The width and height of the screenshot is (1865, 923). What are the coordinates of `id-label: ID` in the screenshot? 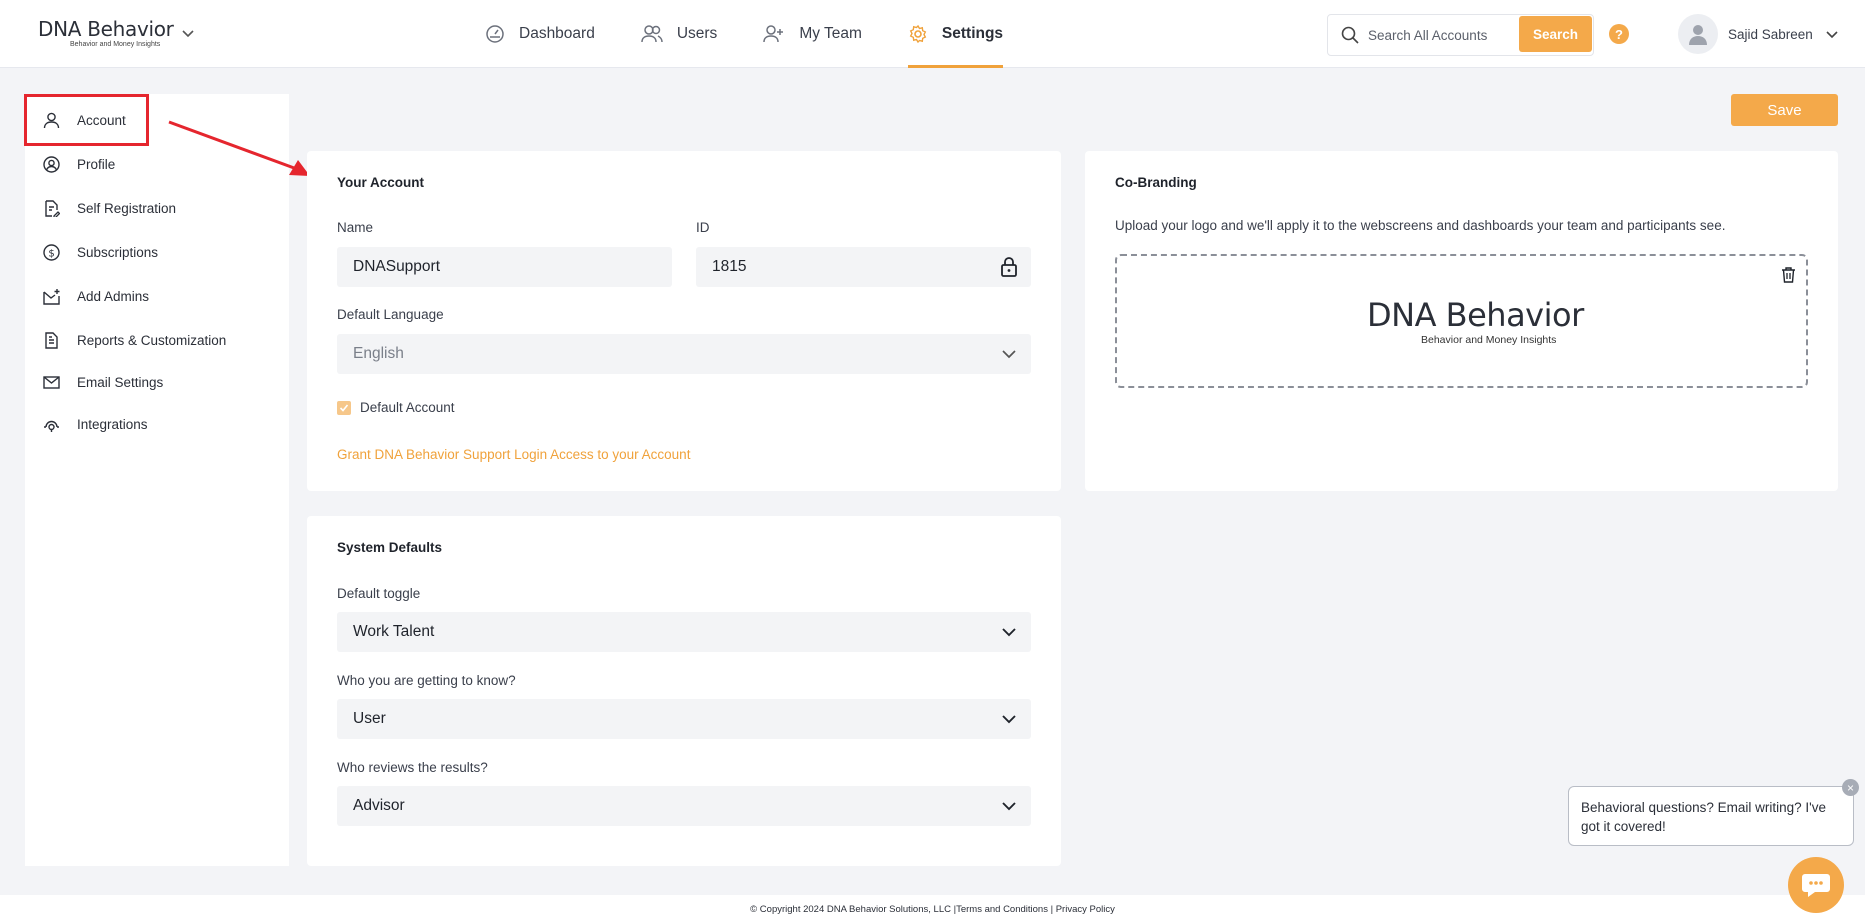 It's located at (703, 227).